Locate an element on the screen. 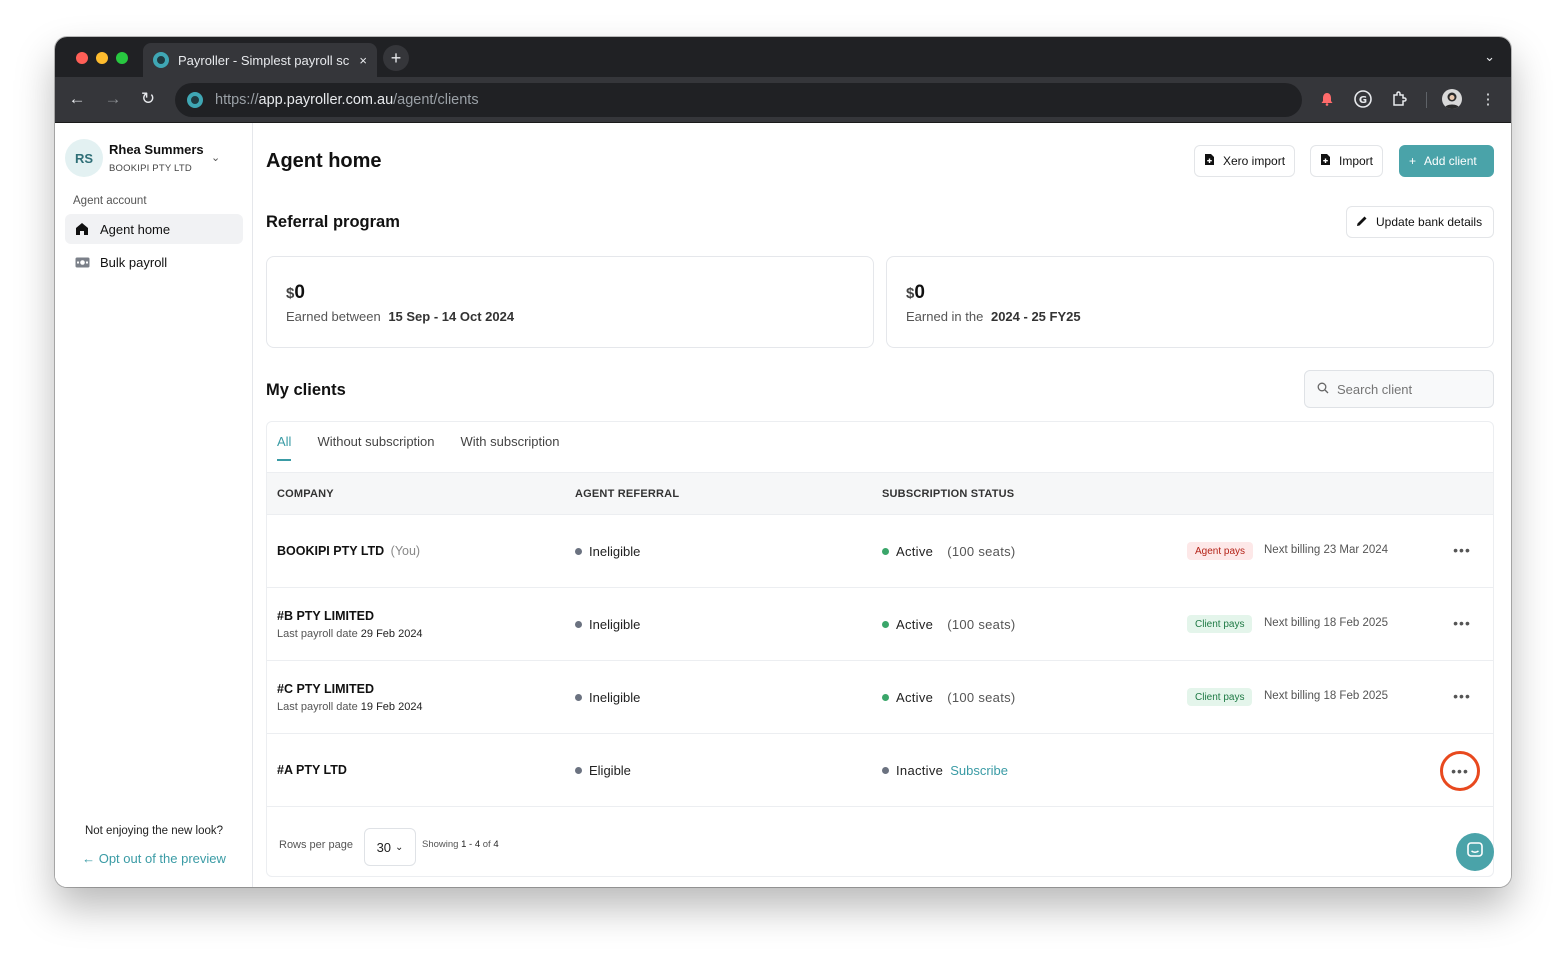 The image size is (1566, 960). status-label: Inactive is located at coordinates (920, 770).